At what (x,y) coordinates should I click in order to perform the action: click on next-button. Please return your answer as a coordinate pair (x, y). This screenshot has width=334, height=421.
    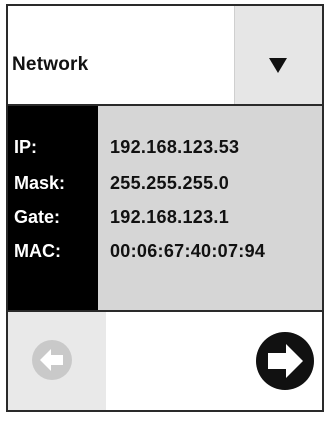
    Looking at the image, I should click on (285, 361).